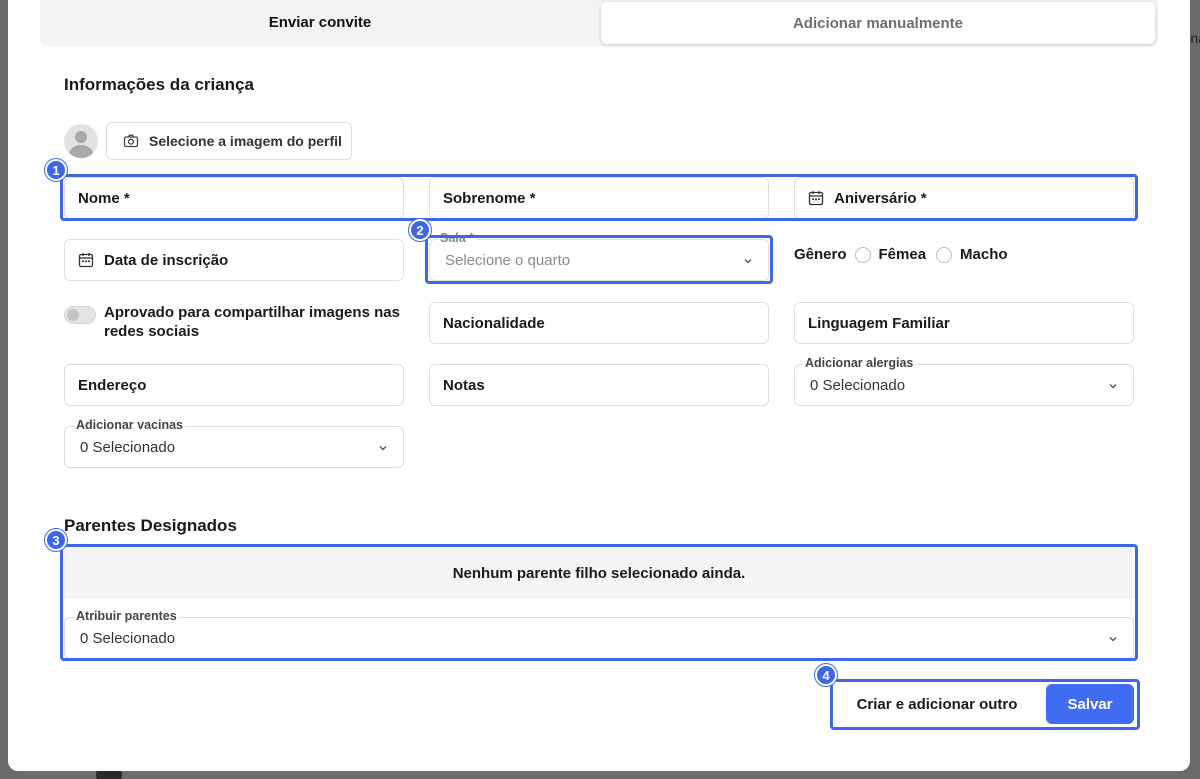 This screenshot has height=779, width=1200. Describe the element at coordinates (150, 525) in the screenshot. I see `parents-section-title: Parentes Designados` at that location.